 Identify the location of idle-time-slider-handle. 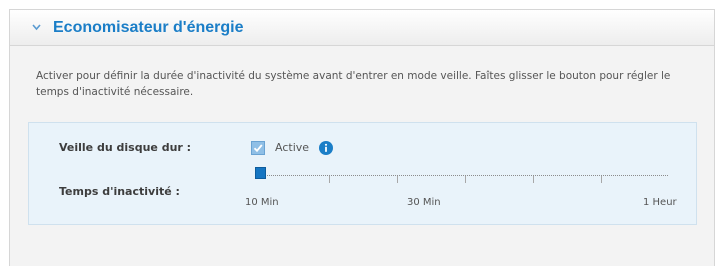
(260, 173).